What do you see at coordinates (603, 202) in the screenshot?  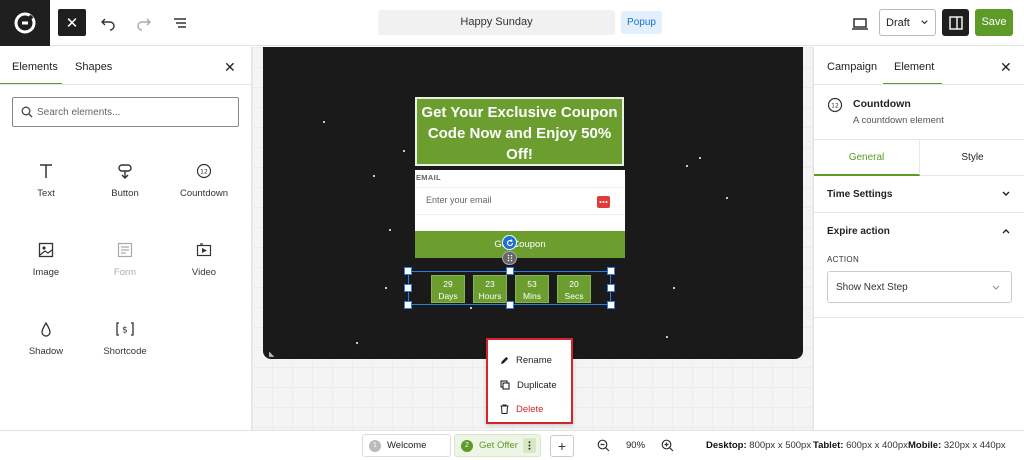 I see `password-manager-icon` at bounding box center [603, 202].